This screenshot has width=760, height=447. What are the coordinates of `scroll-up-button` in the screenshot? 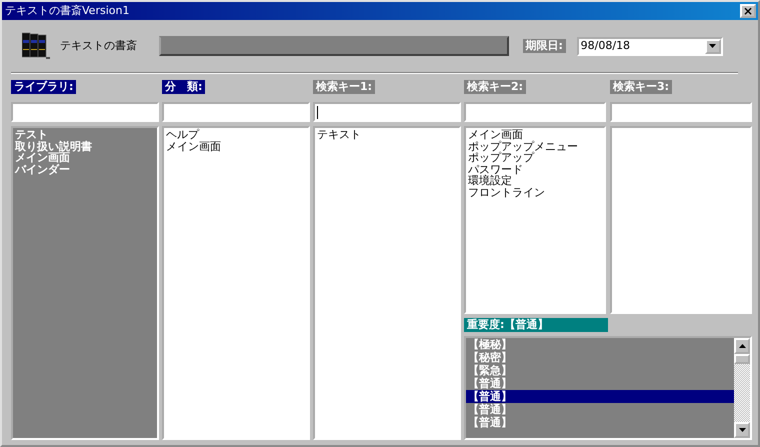 It's located at (742, 346).